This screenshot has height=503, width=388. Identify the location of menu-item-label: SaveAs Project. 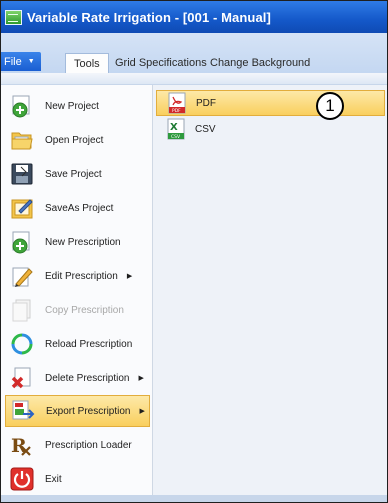
(79, 208).